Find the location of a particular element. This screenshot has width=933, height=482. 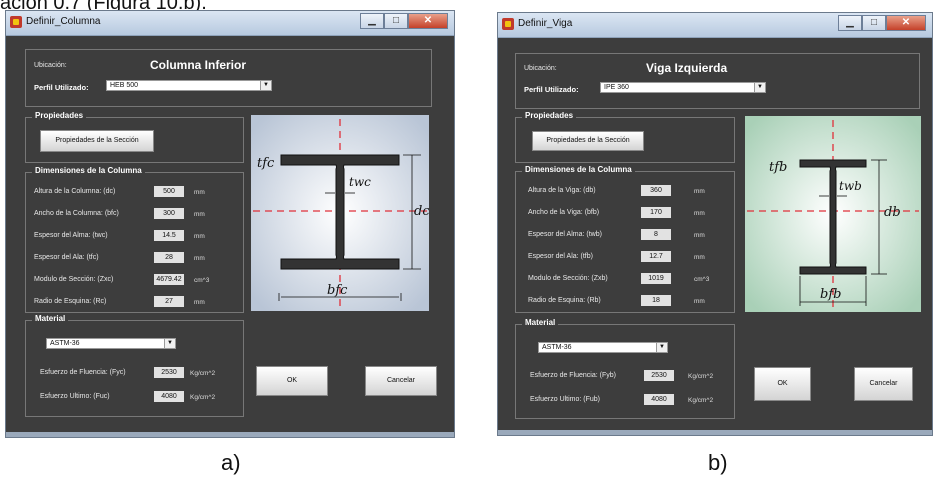

row-label: Modulo de Sección: (Zxc) is located at coordinates (74, 279).